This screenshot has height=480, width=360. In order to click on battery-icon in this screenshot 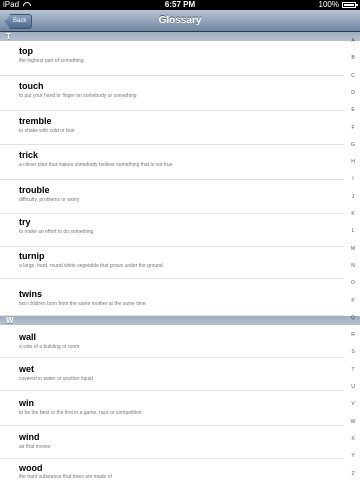, I will do `click(350, 5)`.